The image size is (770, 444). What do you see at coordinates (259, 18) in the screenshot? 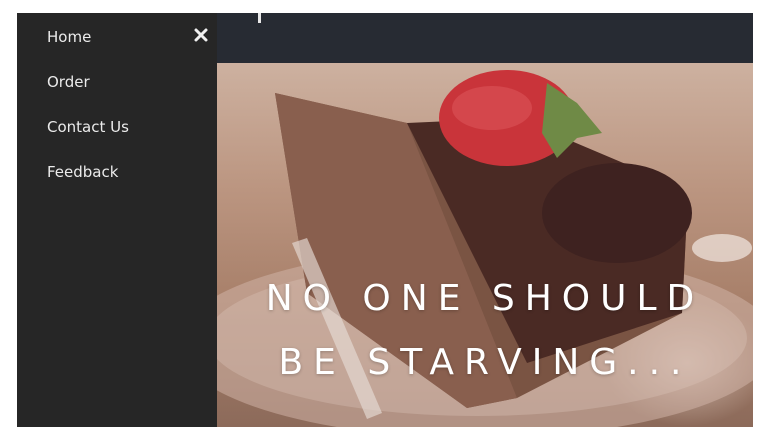
I see `menu-toggle-marker` at bounding box center [259, 18].